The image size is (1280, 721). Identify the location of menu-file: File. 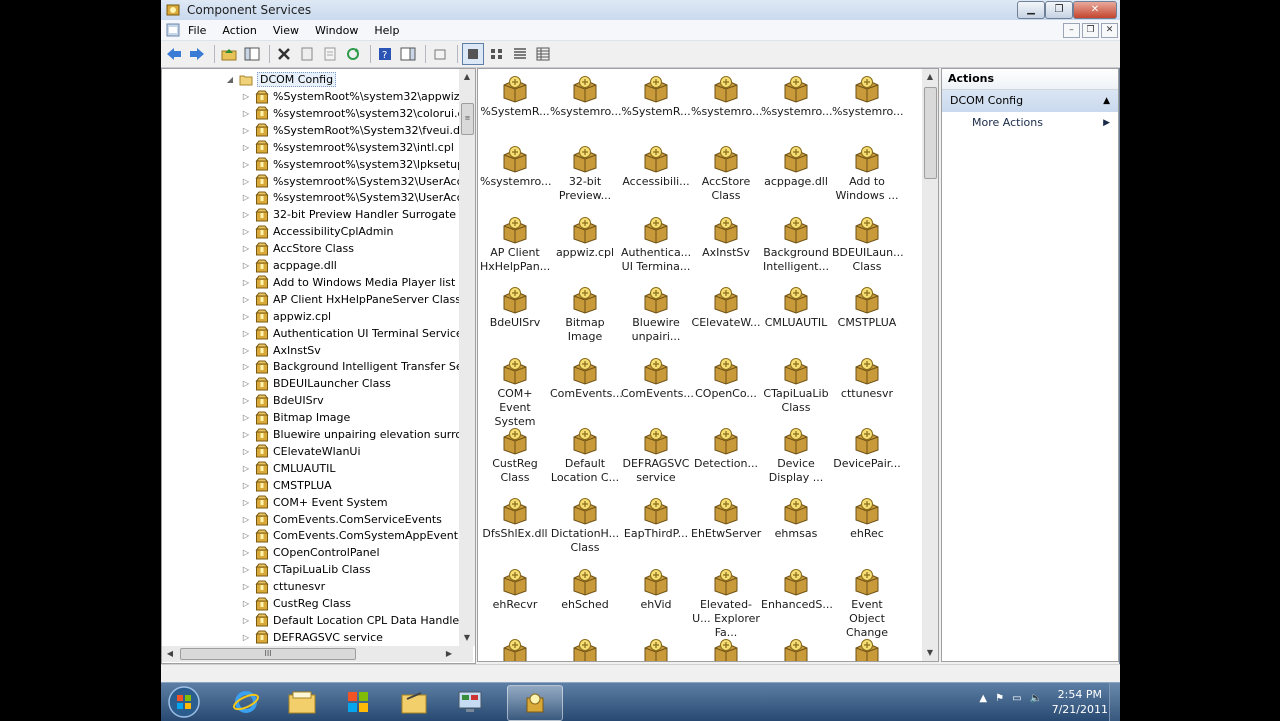
(197, 30).